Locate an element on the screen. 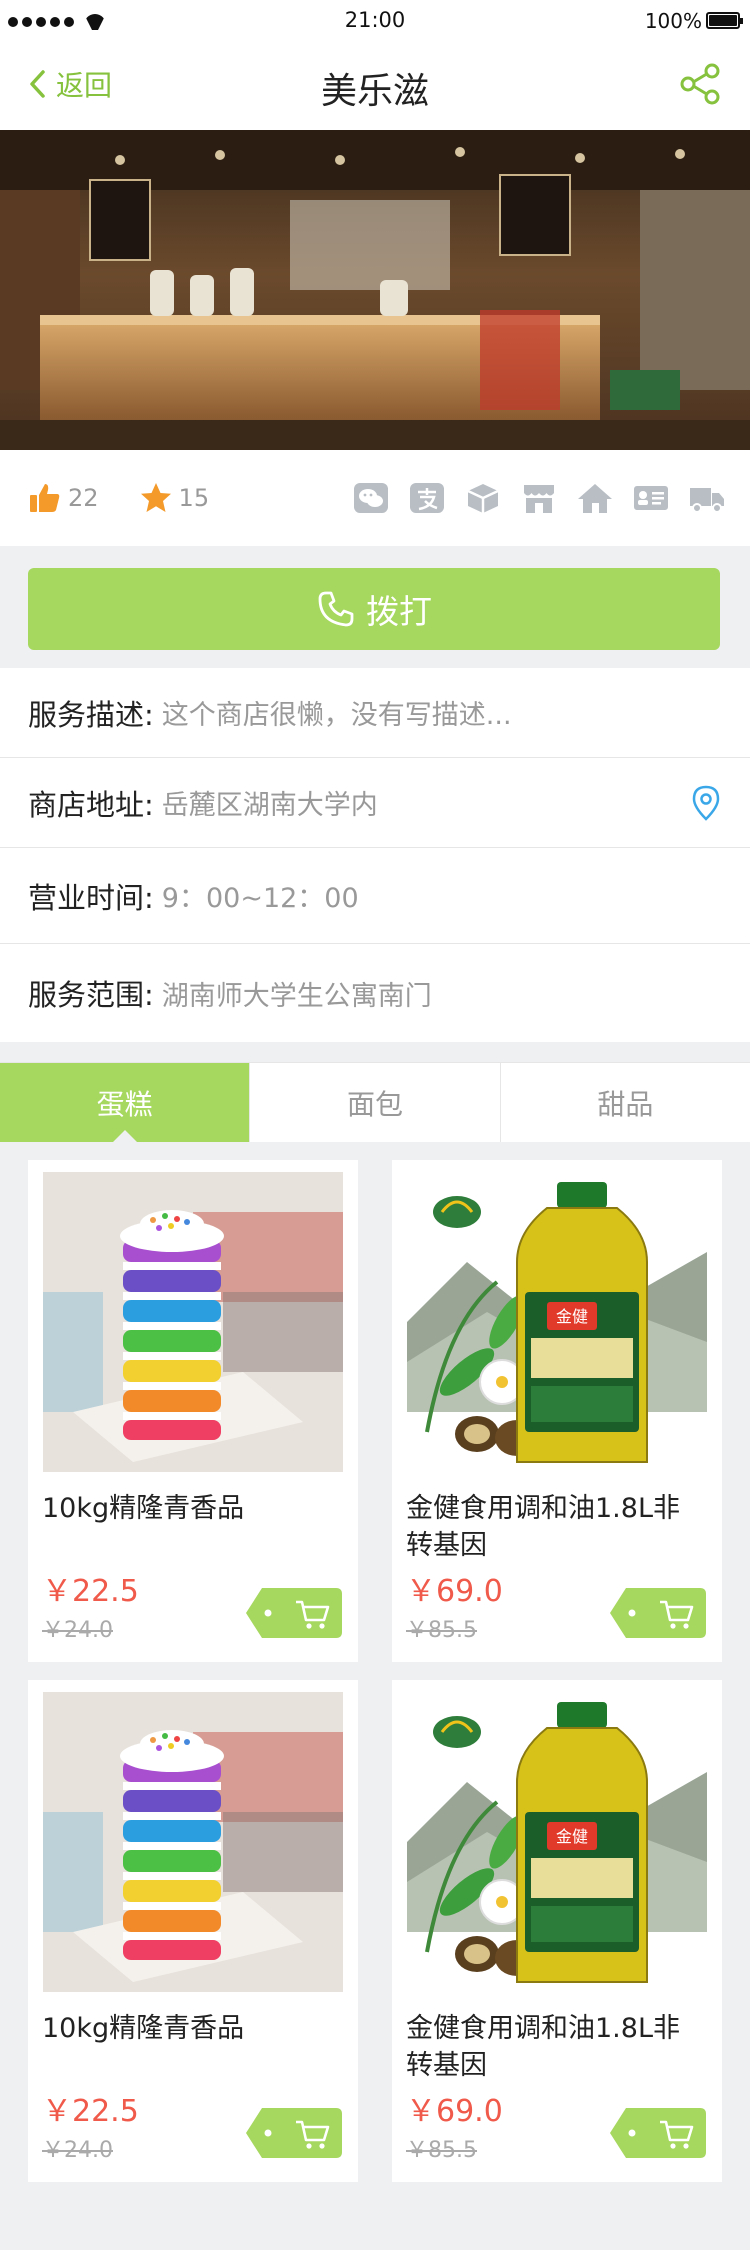 The height and width of the screenshot is (2250, 750). home-icon is located at coordinates (595, 498).